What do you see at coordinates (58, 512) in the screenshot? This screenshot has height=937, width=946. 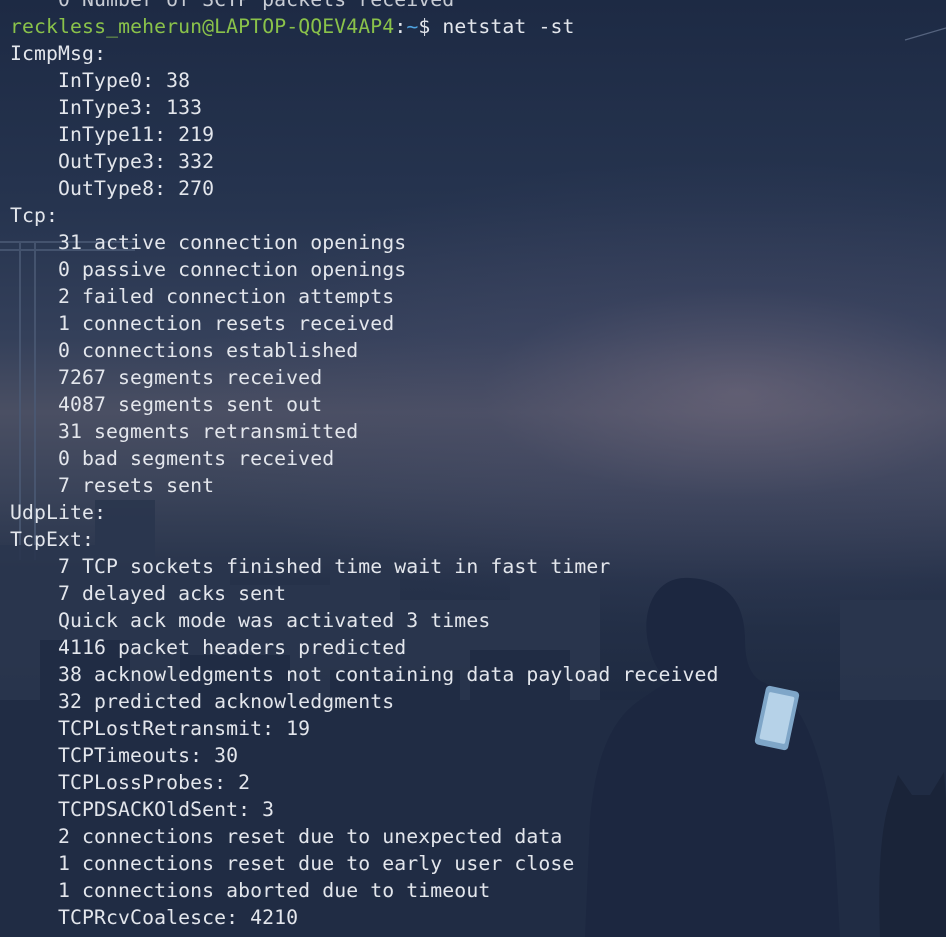 I see `section-header-udplite: UdpLite:` at bounding box center [58, 512].